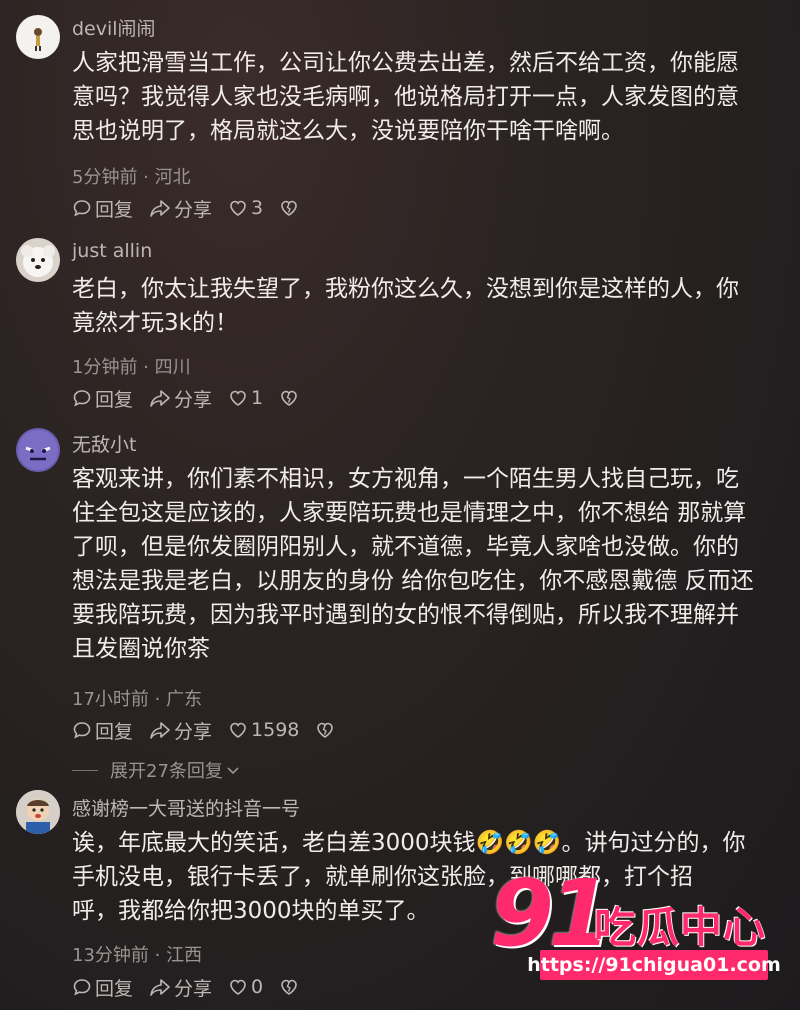  What do you see at coordinates (405, 547) in the screenshot?
I see `comment-line: 了呗，但是你发圈阴阳别人，就不道德，毕竟人家啥也没做。你的` at bounding box center [405, 547].